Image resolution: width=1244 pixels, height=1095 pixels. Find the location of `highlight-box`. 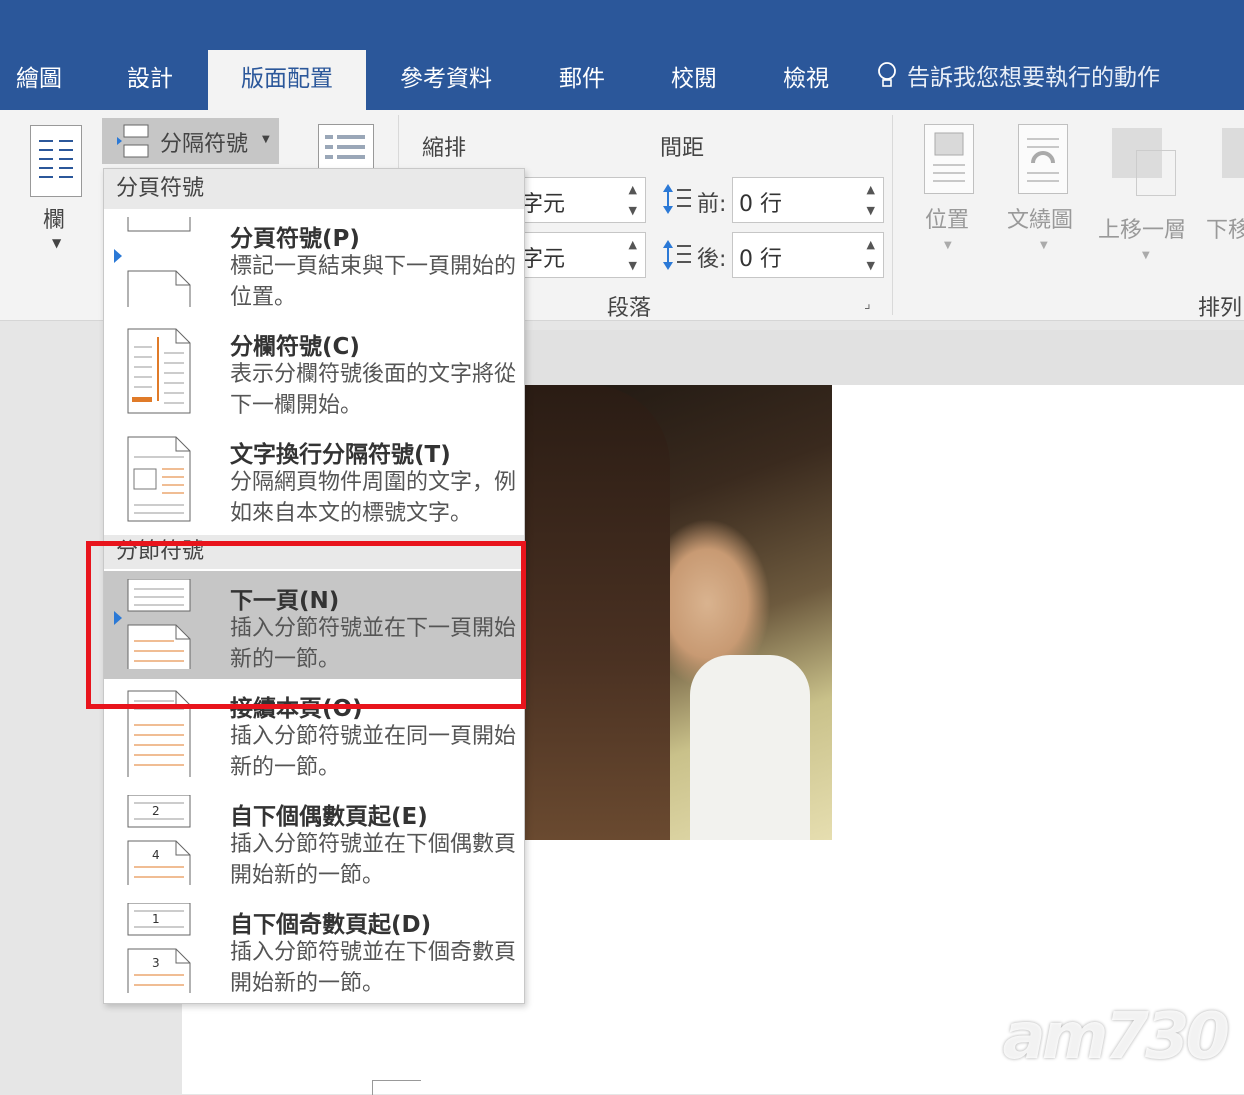

highlight-box is located at coordinates (306, 625).